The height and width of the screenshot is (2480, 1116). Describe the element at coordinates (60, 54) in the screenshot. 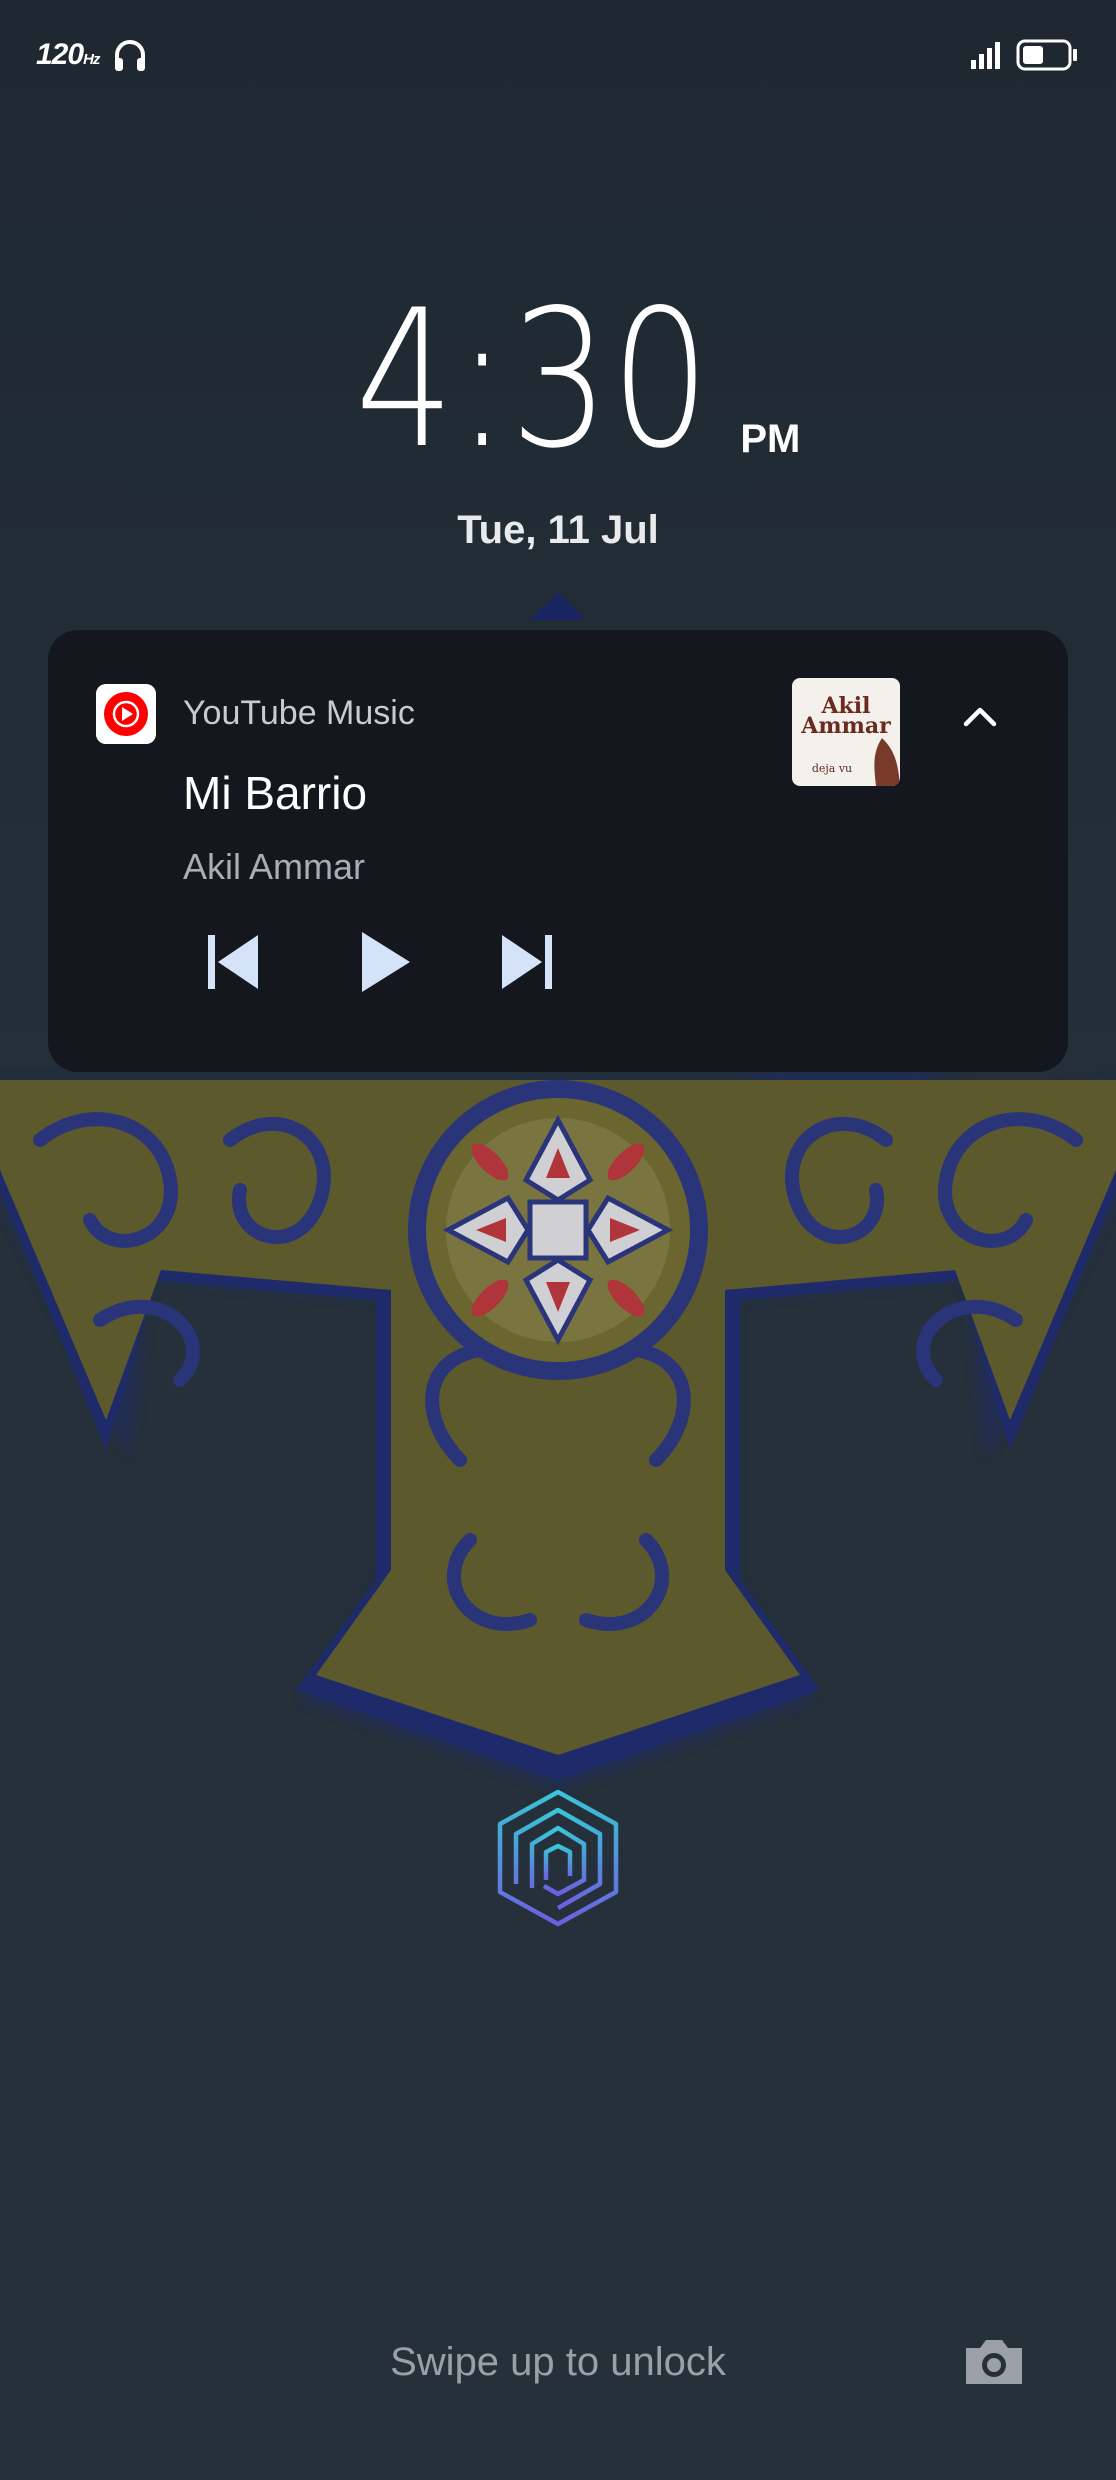

I see `refresh-rate-value: 120` at that location.